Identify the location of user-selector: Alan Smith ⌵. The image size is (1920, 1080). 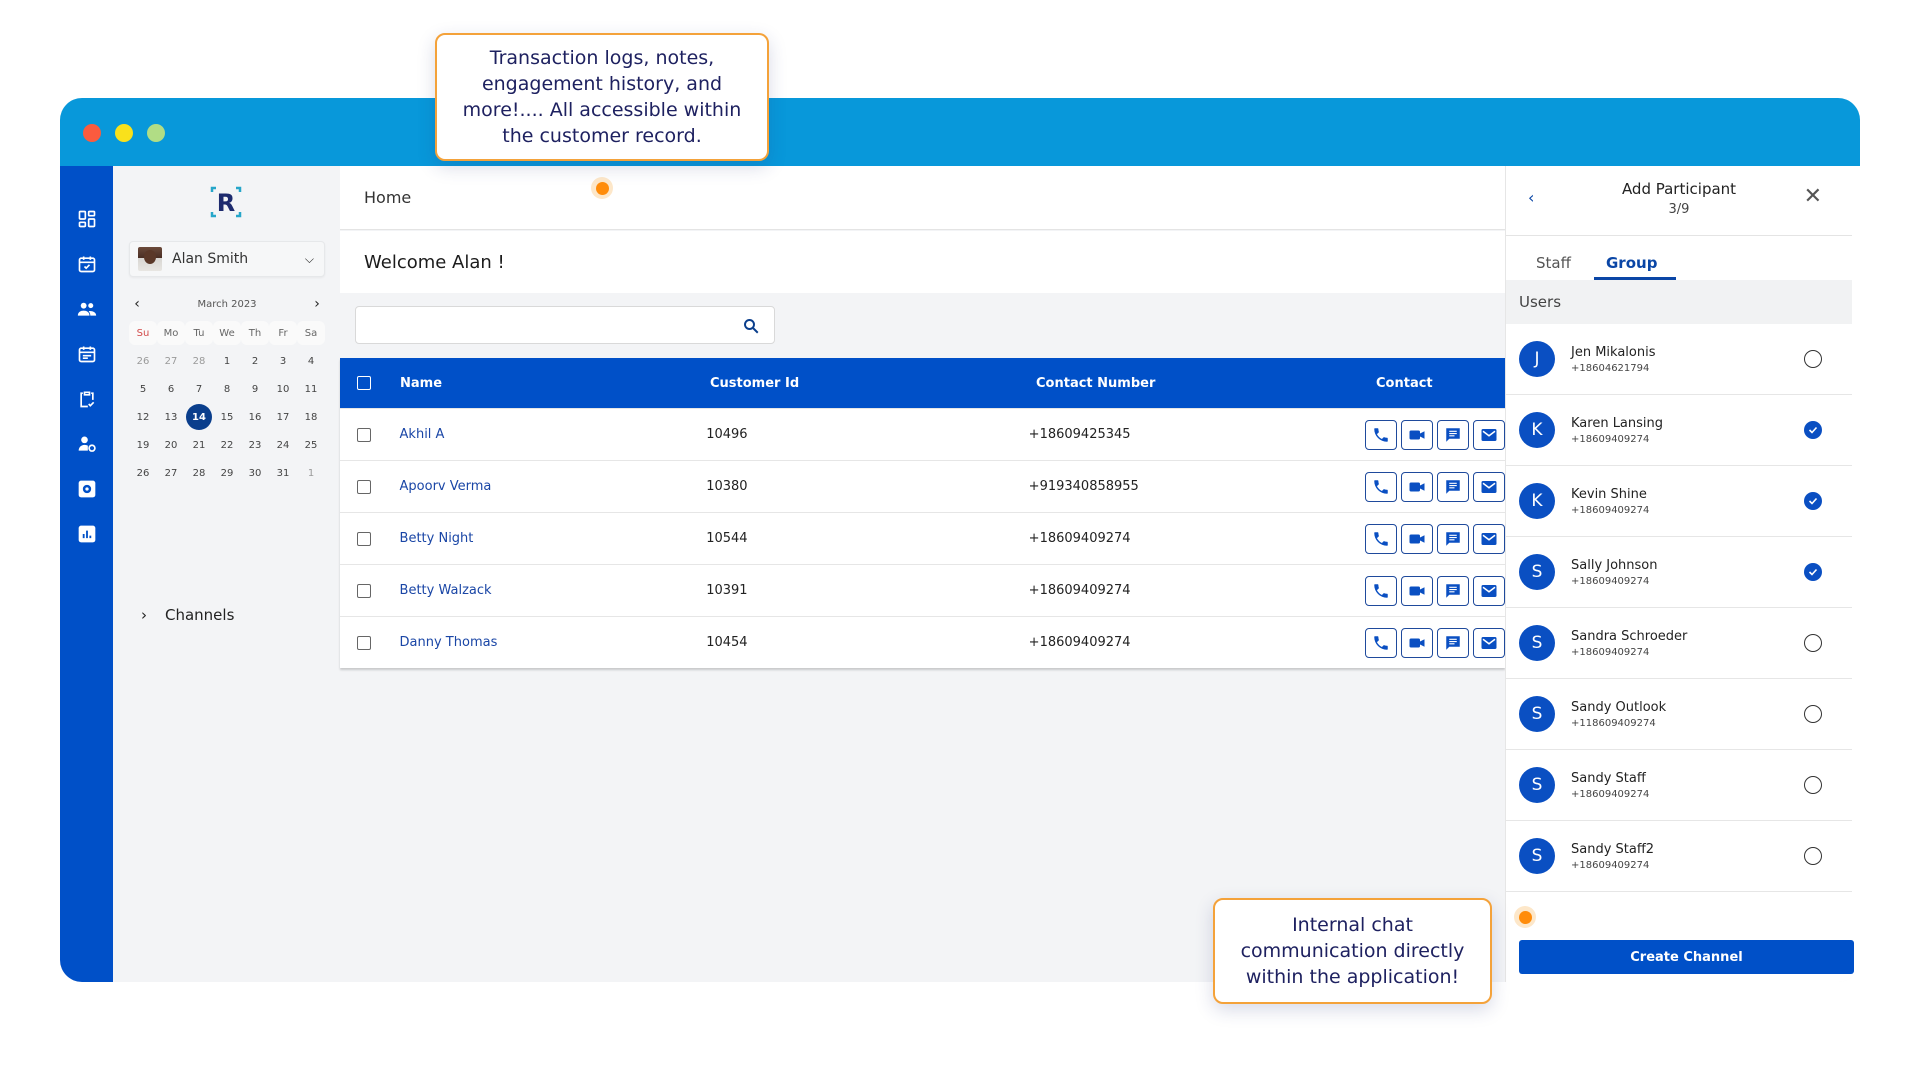
(227, 259).